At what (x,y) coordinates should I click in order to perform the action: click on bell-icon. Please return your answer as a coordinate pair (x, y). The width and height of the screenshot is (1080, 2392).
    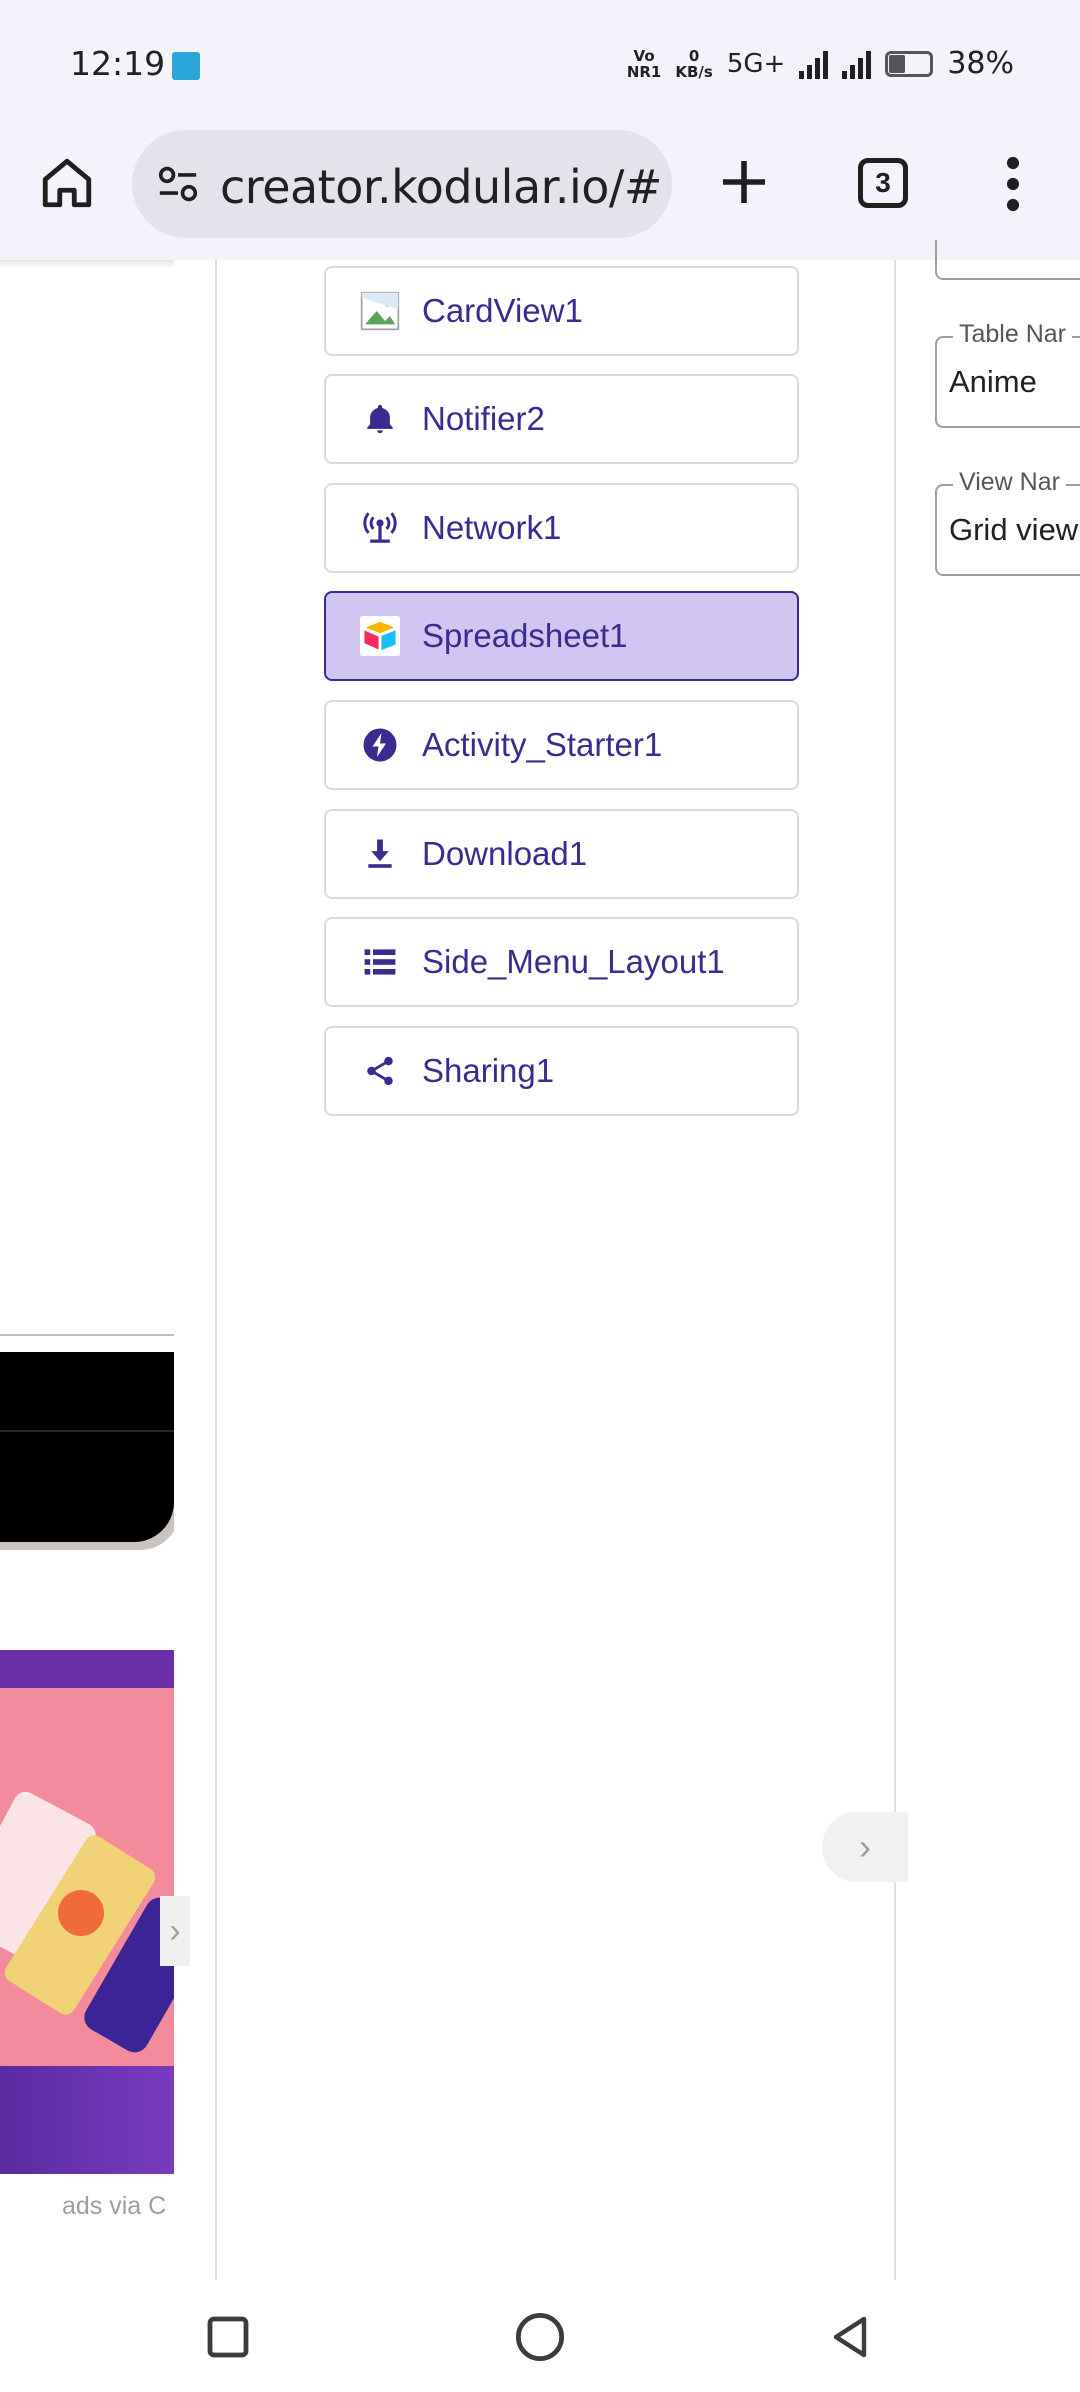
    Looking at the image, I should click on (380, 419).